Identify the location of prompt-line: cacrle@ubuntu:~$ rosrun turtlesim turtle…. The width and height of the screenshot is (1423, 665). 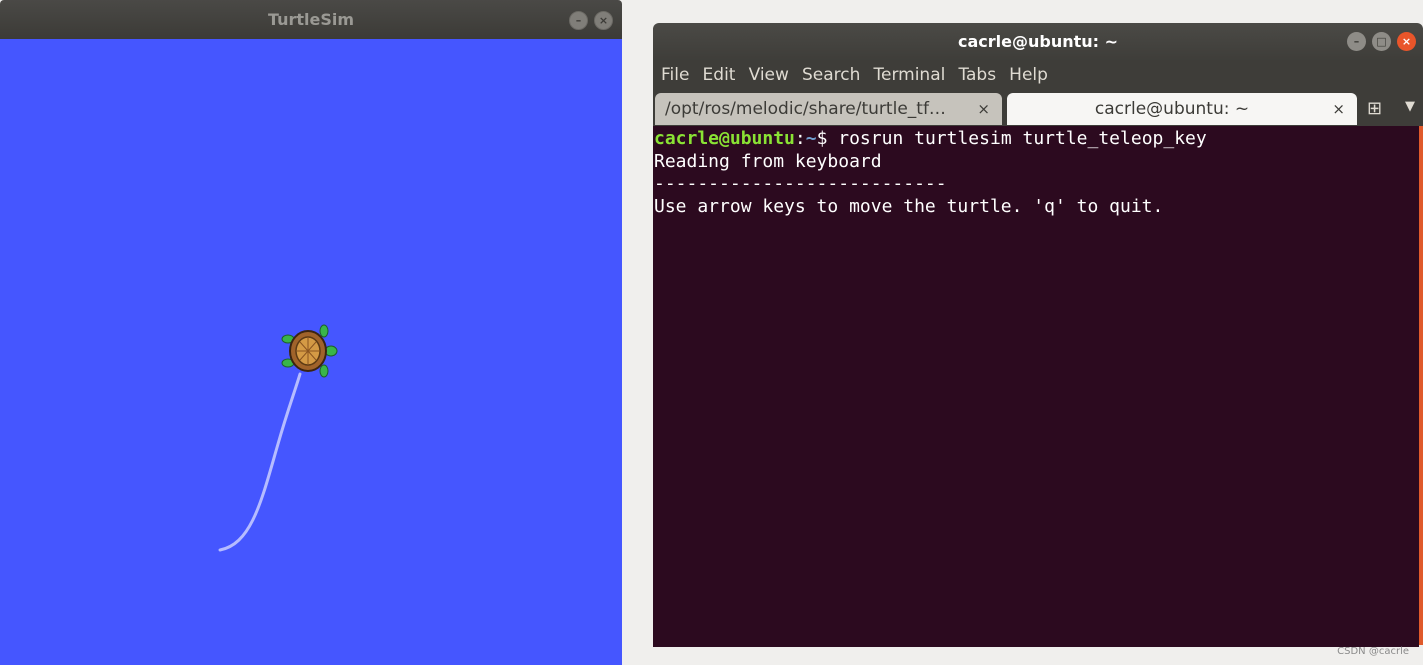
(1036, 139).